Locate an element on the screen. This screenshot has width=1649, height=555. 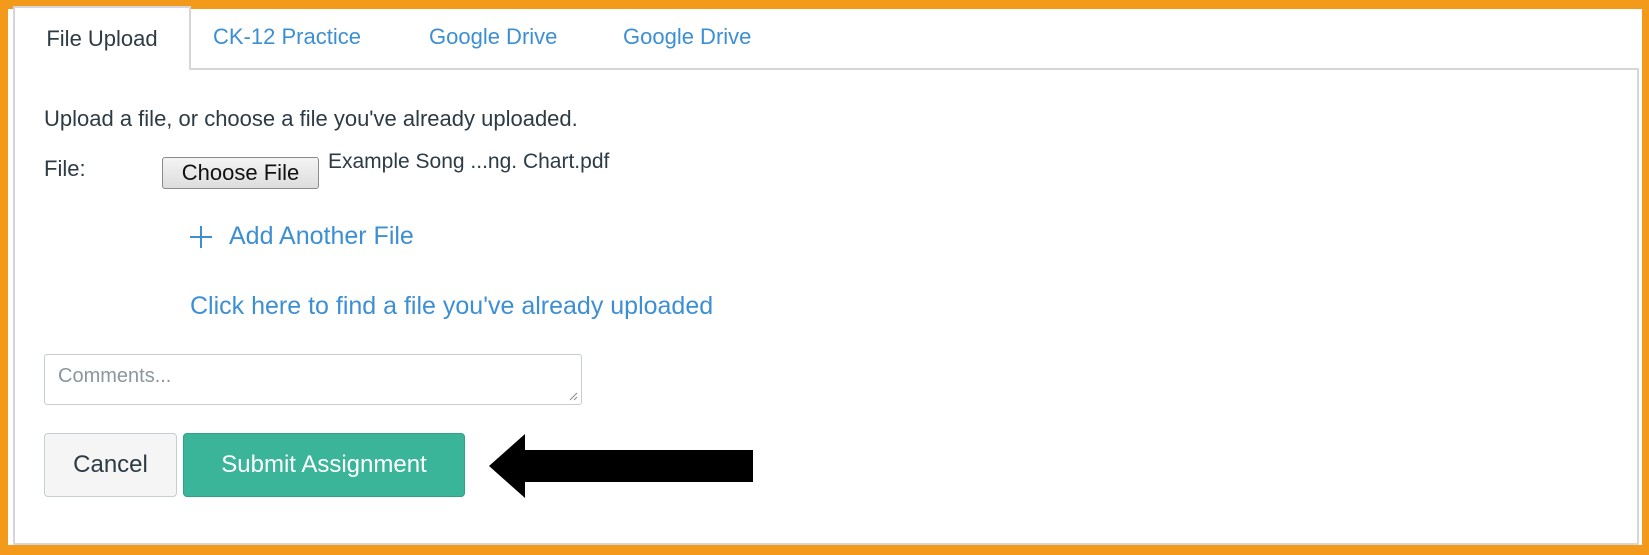
left-arrow-icon is located at coordinates (621, 466).